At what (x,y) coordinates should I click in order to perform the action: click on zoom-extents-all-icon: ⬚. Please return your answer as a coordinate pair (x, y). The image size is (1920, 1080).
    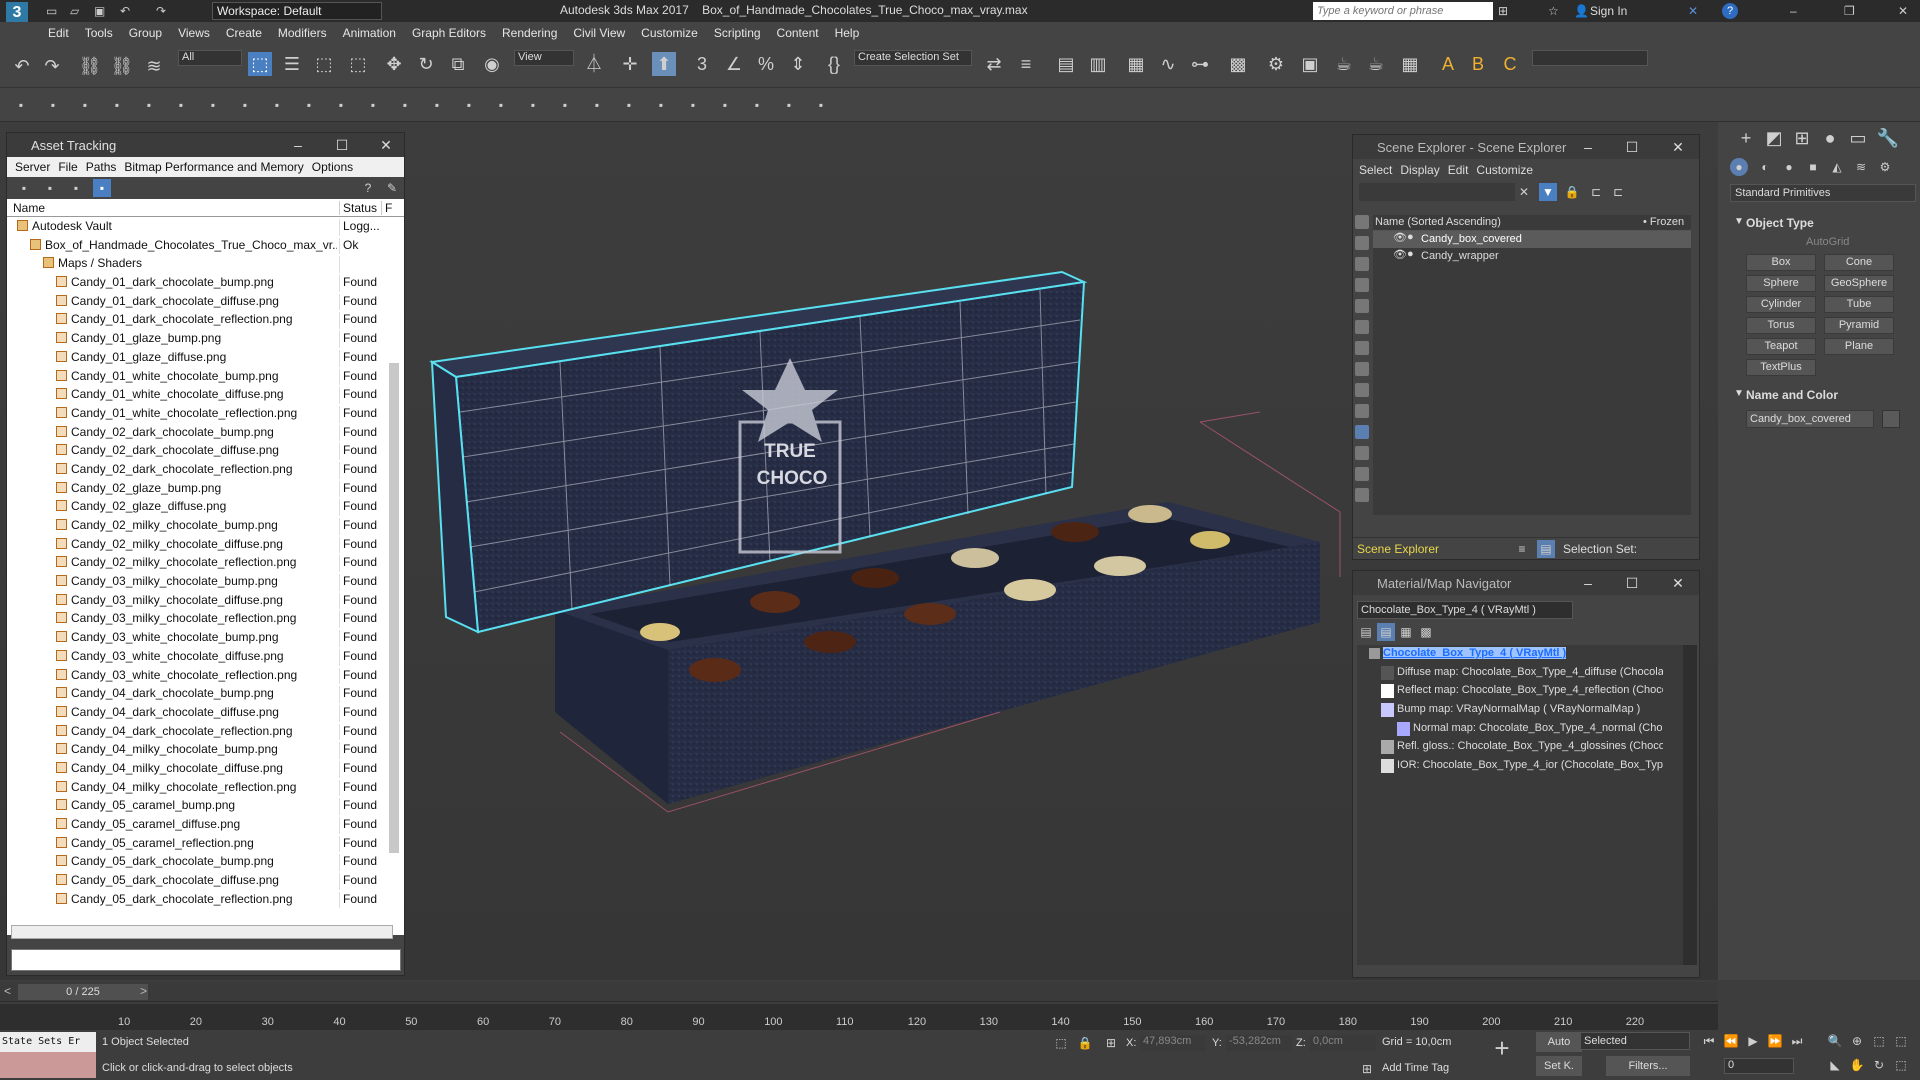
    Looking at the image, I should click on (1901, 1041).